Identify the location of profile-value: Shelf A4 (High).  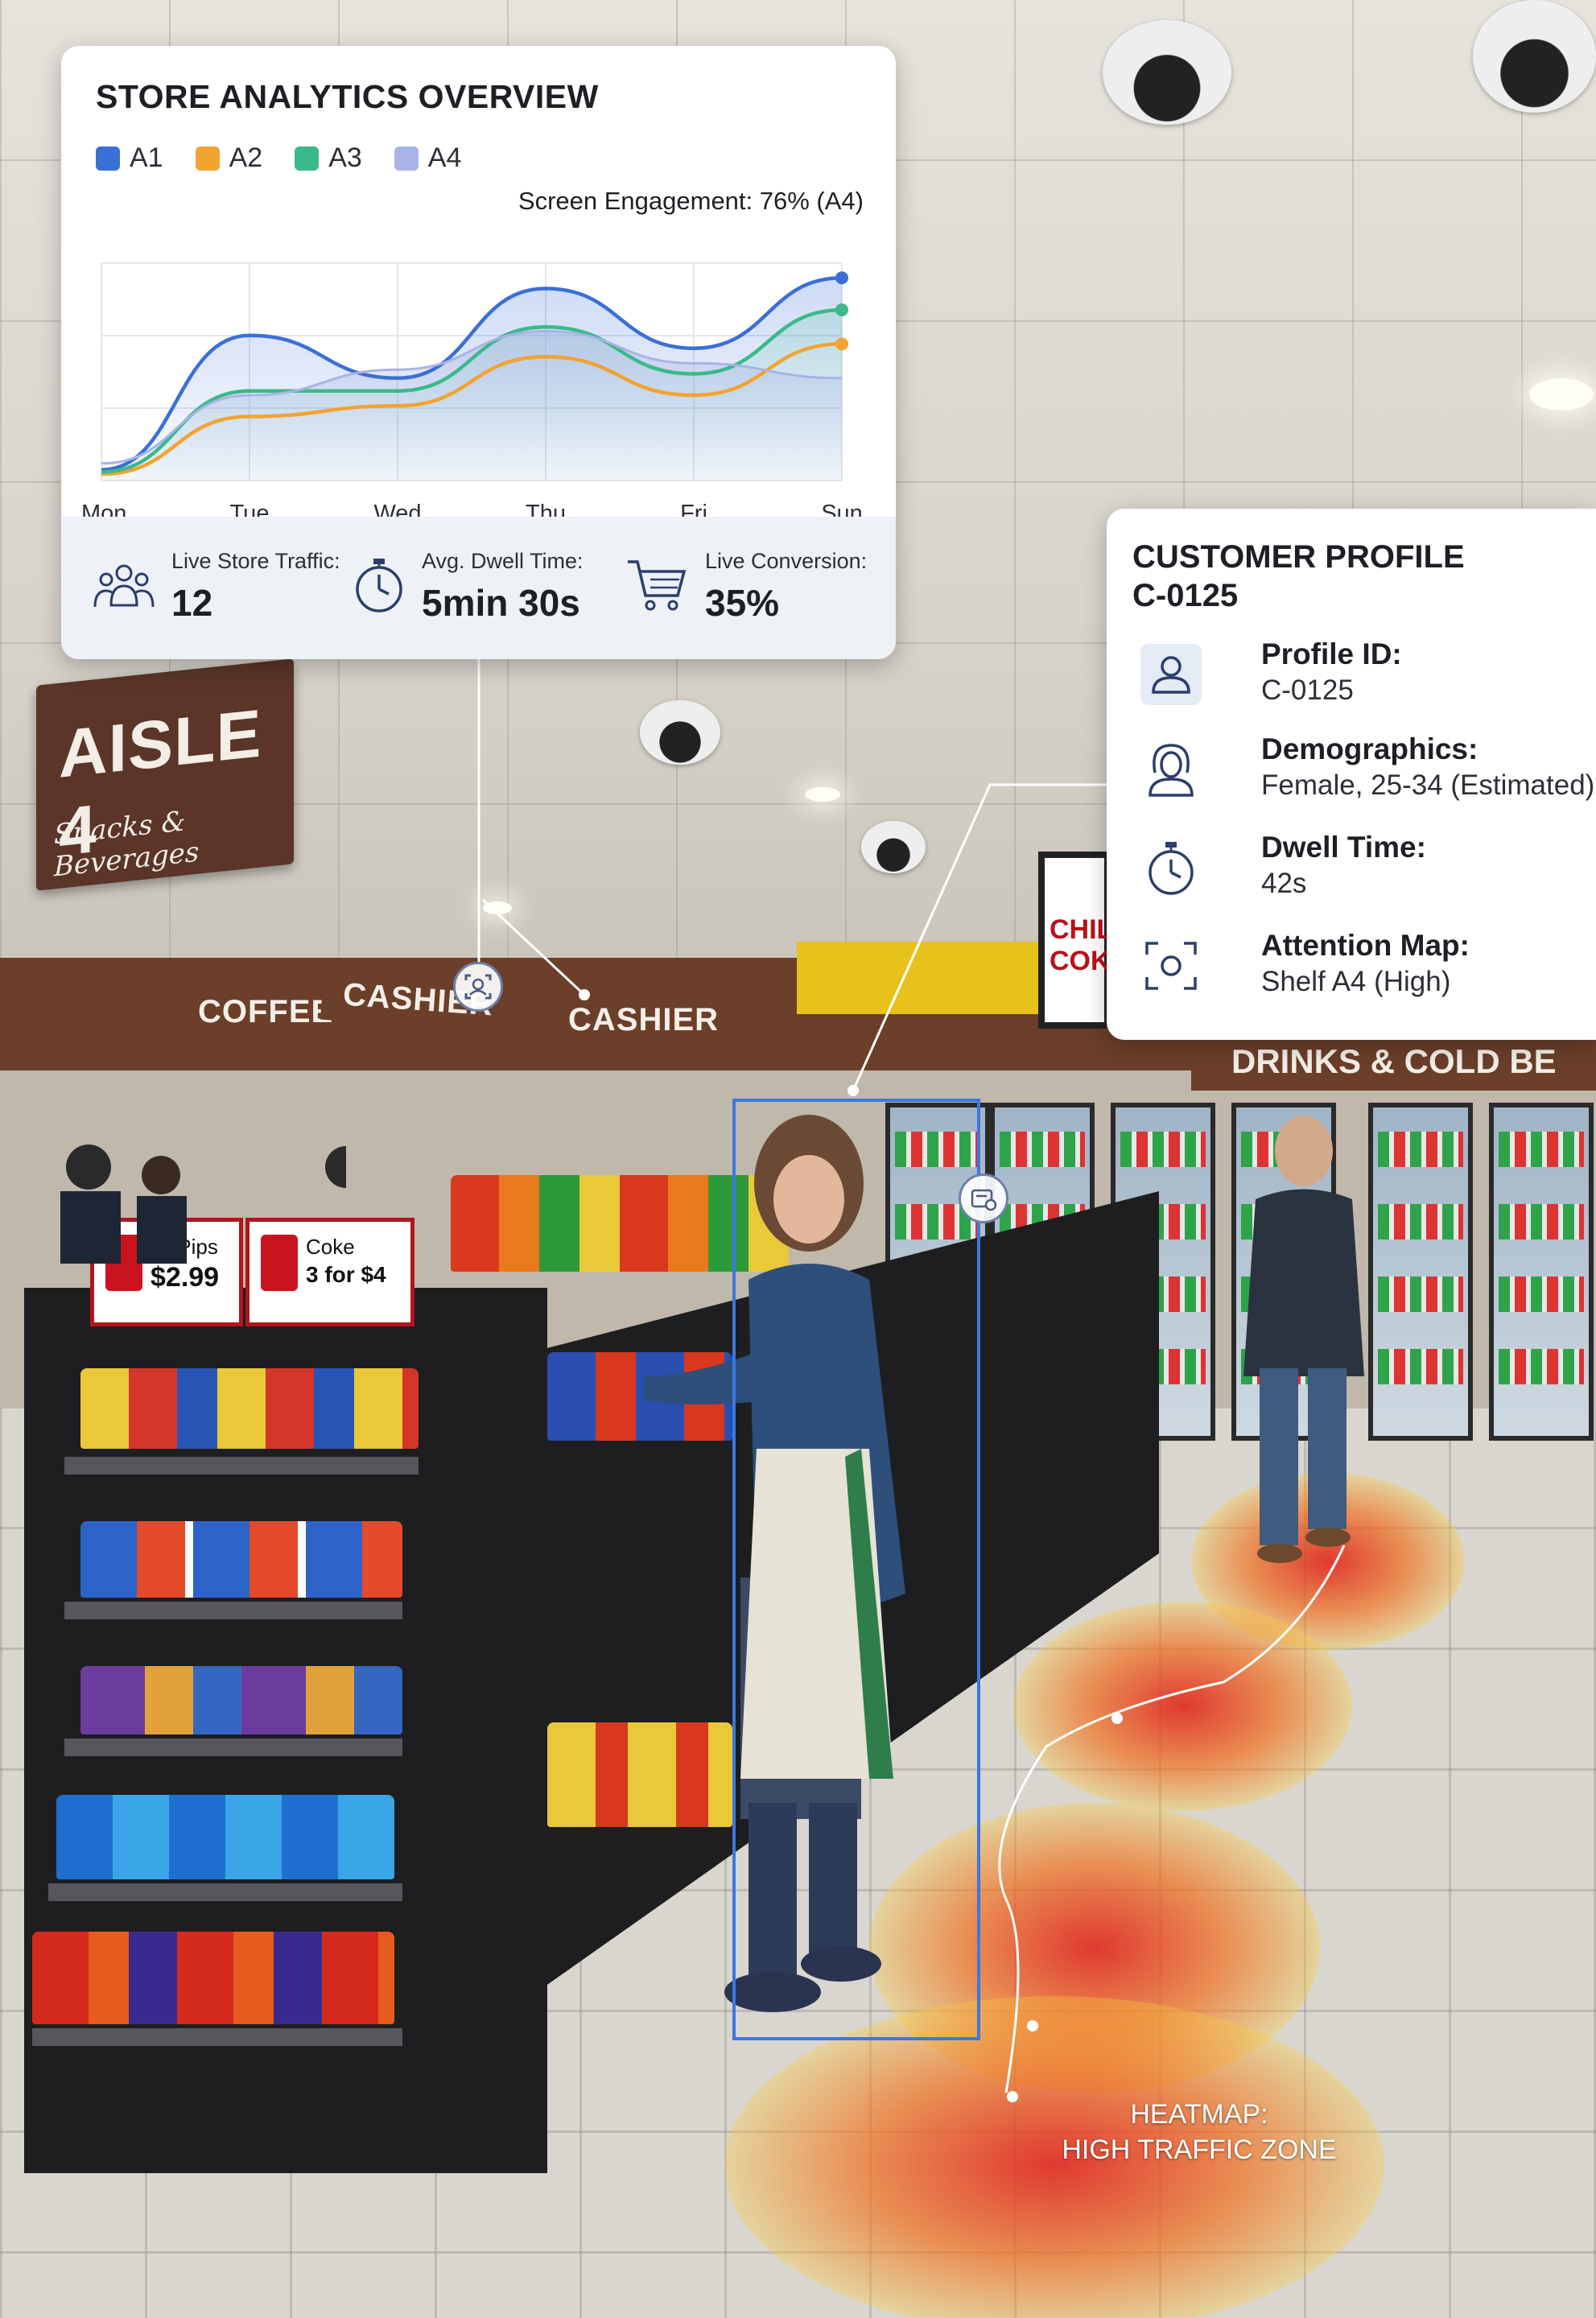
(1356, 981).